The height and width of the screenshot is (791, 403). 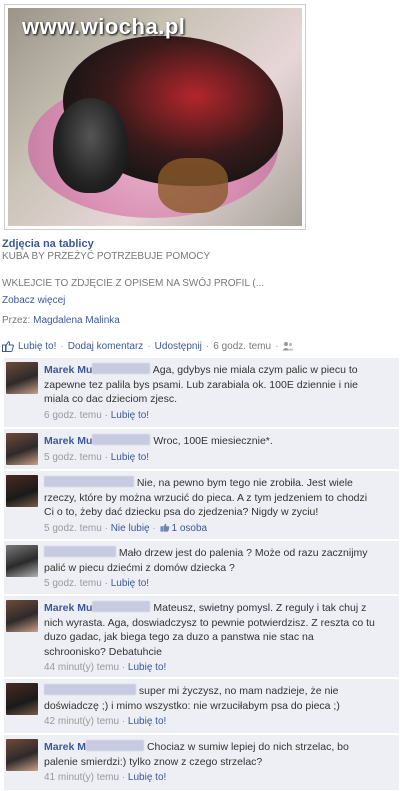 I want to click on share-link: Udostępnij, so click(x=178, y=346).